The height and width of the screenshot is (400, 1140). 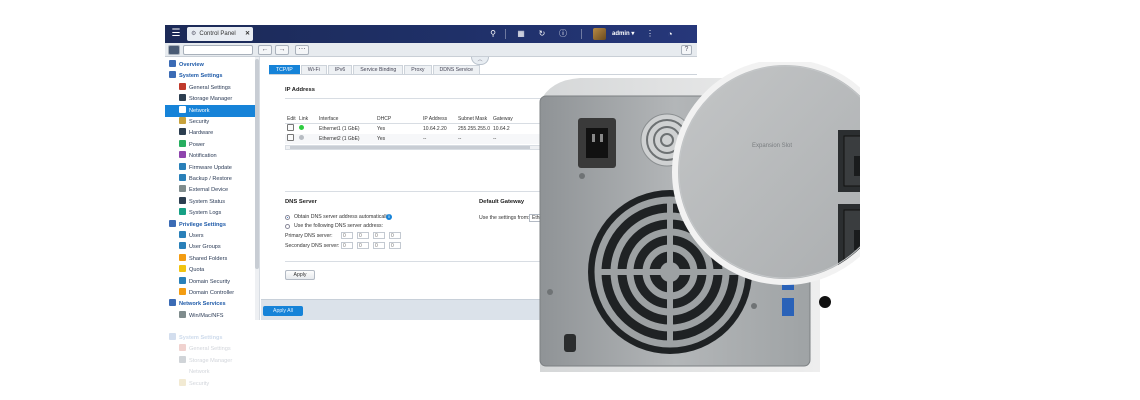 What do you see at coordinates (210, 236) in the screenshot?
I see `sidebar-item-users: Users` at bounding box center [210, 236].